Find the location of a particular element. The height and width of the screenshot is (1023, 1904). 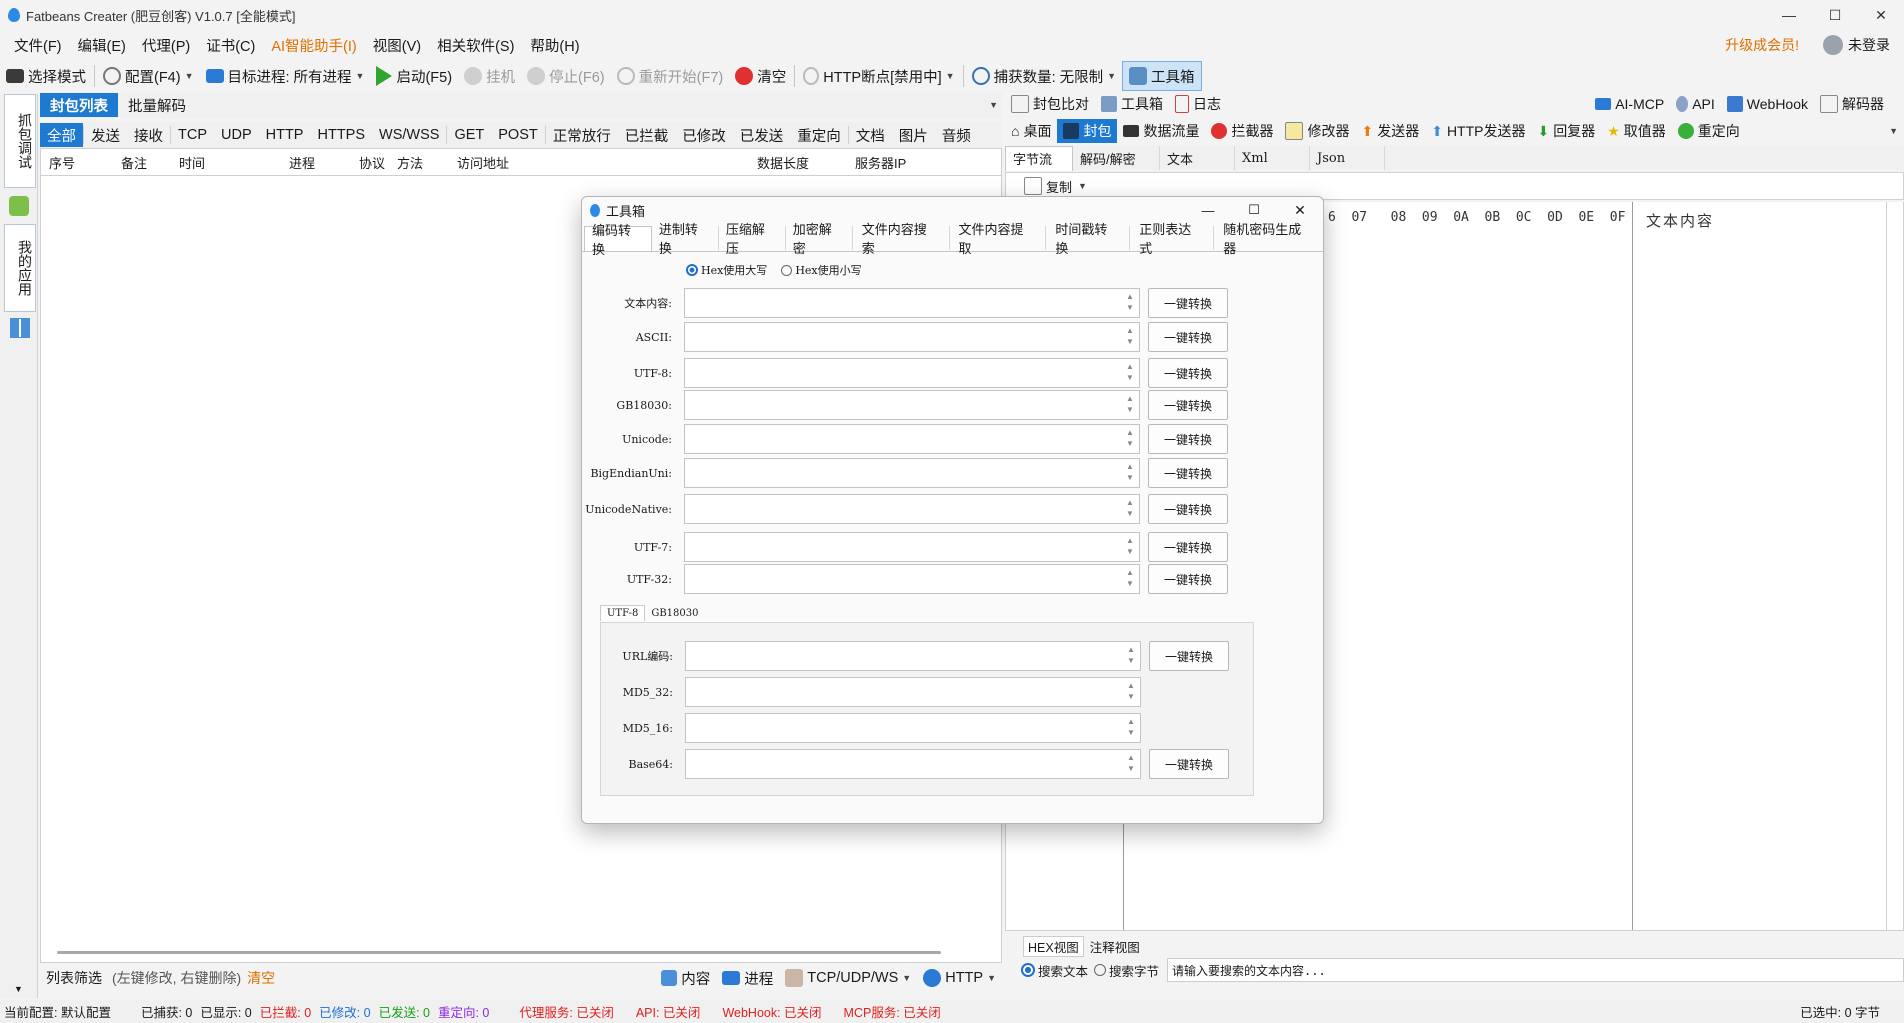

filter-doc: 文档 is located at coordinates (870, 135).